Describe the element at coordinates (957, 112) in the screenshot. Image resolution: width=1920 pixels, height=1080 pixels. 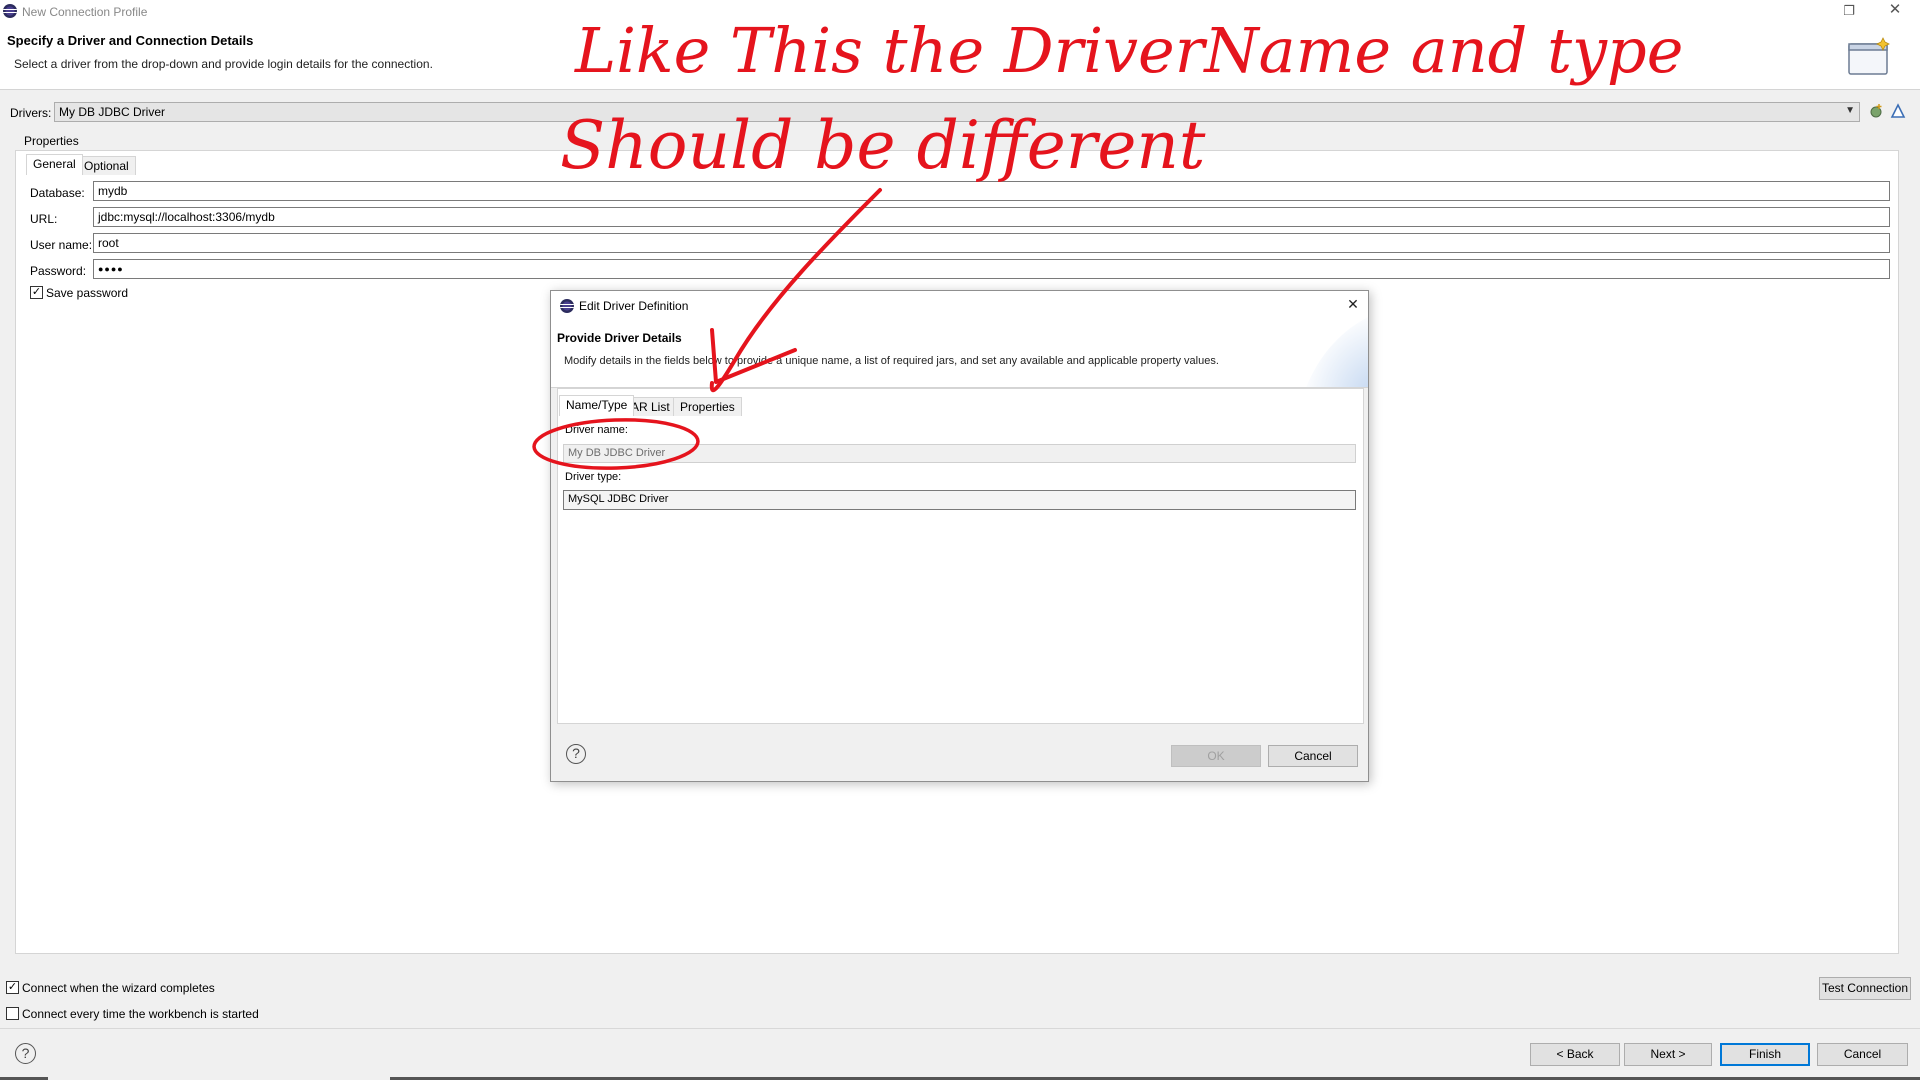
I see `drivers-dropdown: My DB JDBC Driver ▼` at that location.